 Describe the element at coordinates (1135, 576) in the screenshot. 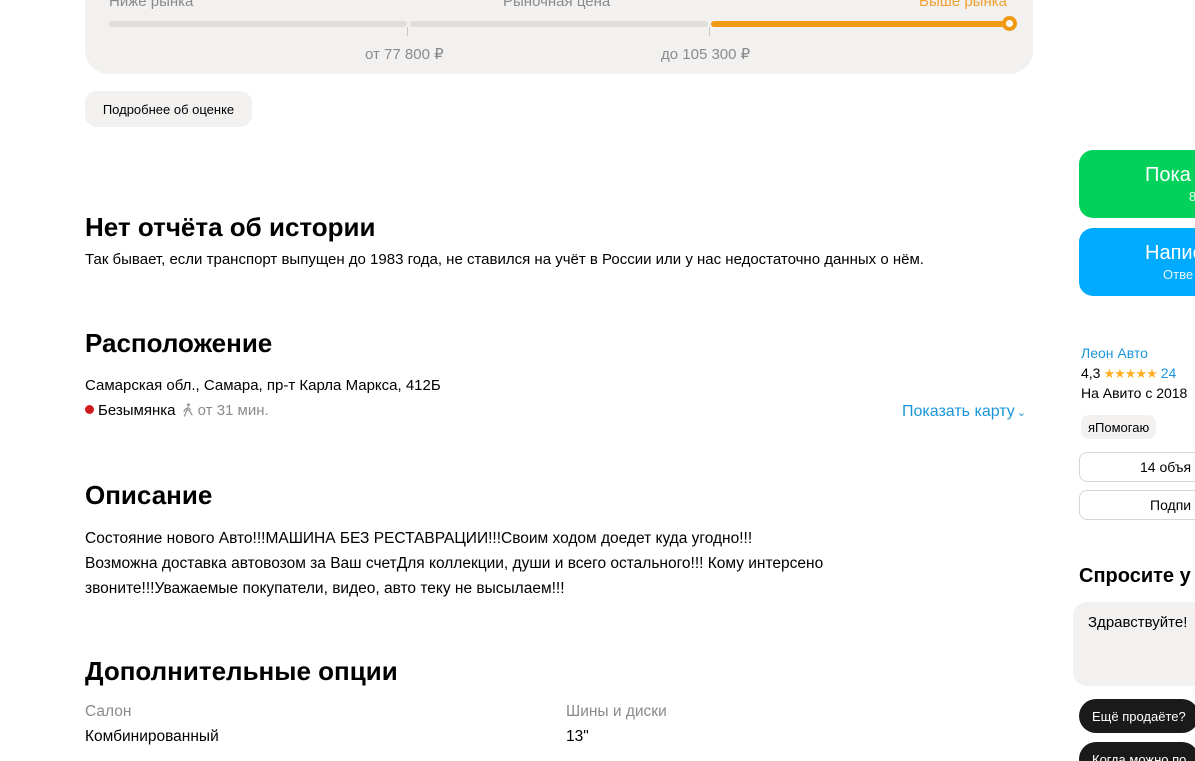

I see `ask-seller-title: Спросите у` at that location.